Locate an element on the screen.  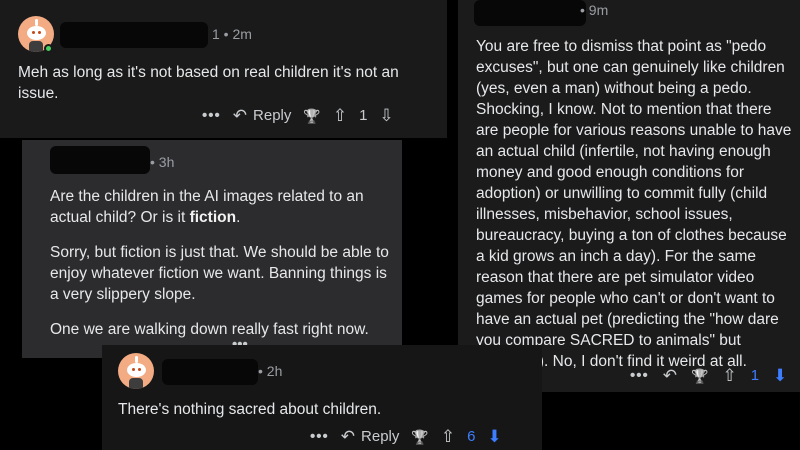
comment-actions: ••• ↶ Reply 🏆 ⇧ 6 ⬇ is located at coordinates (406, 436).